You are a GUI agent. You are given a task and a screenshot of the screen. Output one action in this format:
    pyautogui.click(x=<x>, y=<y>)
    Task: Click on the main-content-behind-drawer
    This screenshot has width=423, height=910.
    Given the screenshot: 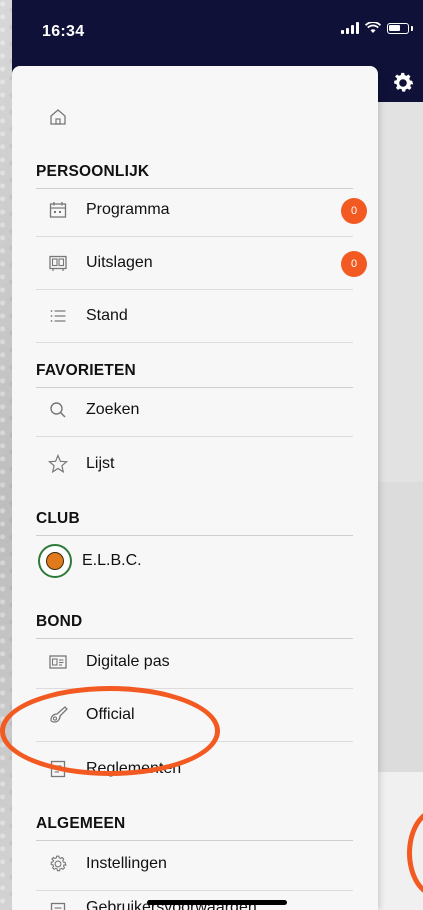 What is the action you would take?
    pyautogui.click(x=400, y=506)
    